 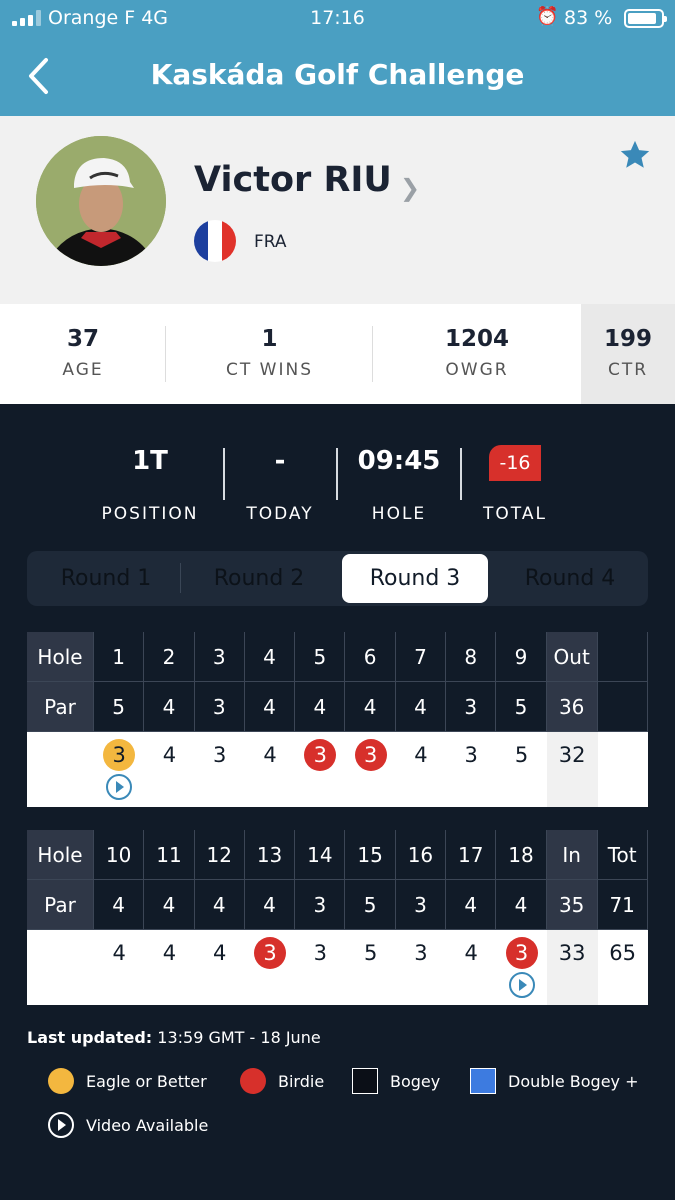 I want to click on hole-label: HOLE, so click(x=399, y=514).